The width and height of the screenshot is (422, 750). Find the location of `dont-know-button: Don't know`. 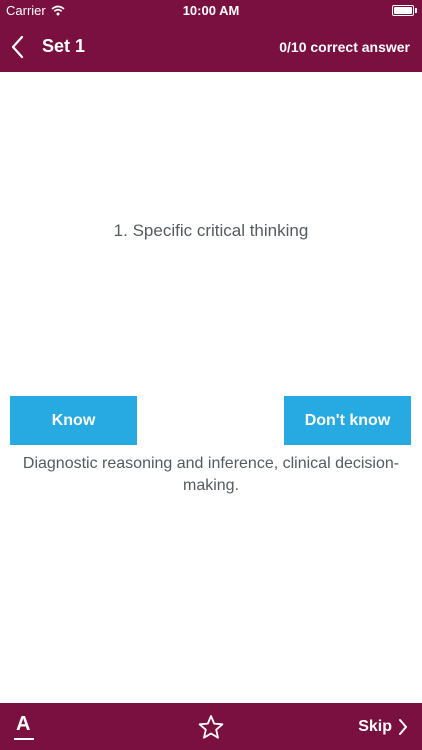

dont-know-button: Don't know is located at coordinates (347, 420).